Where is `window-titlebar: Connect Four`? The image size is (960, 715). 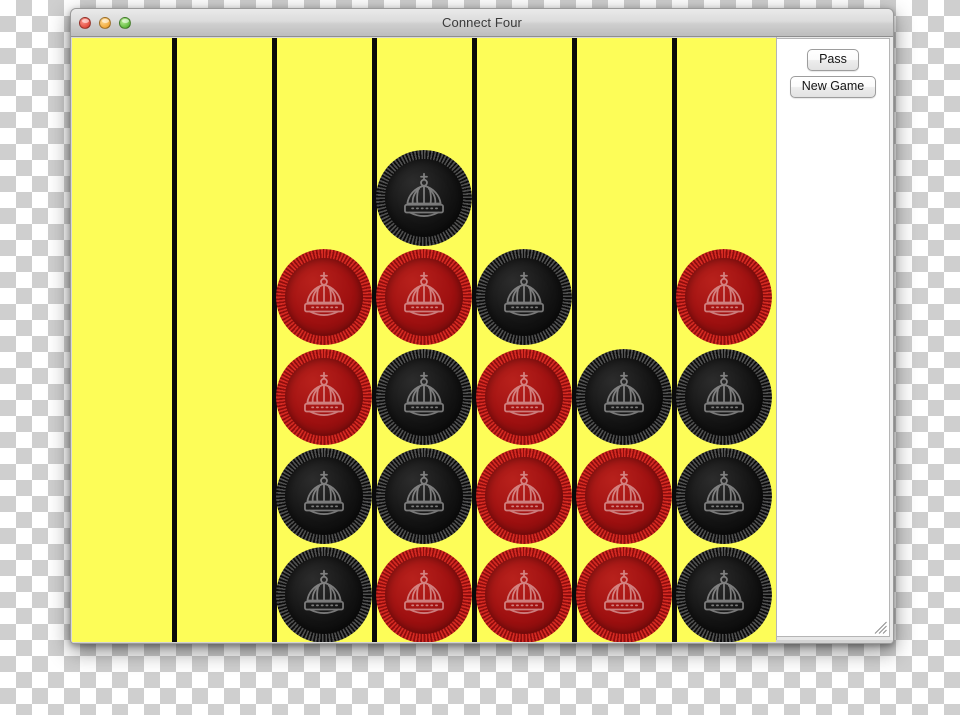
window-titlebar: Connect Four is located at coordinates (482, 23).